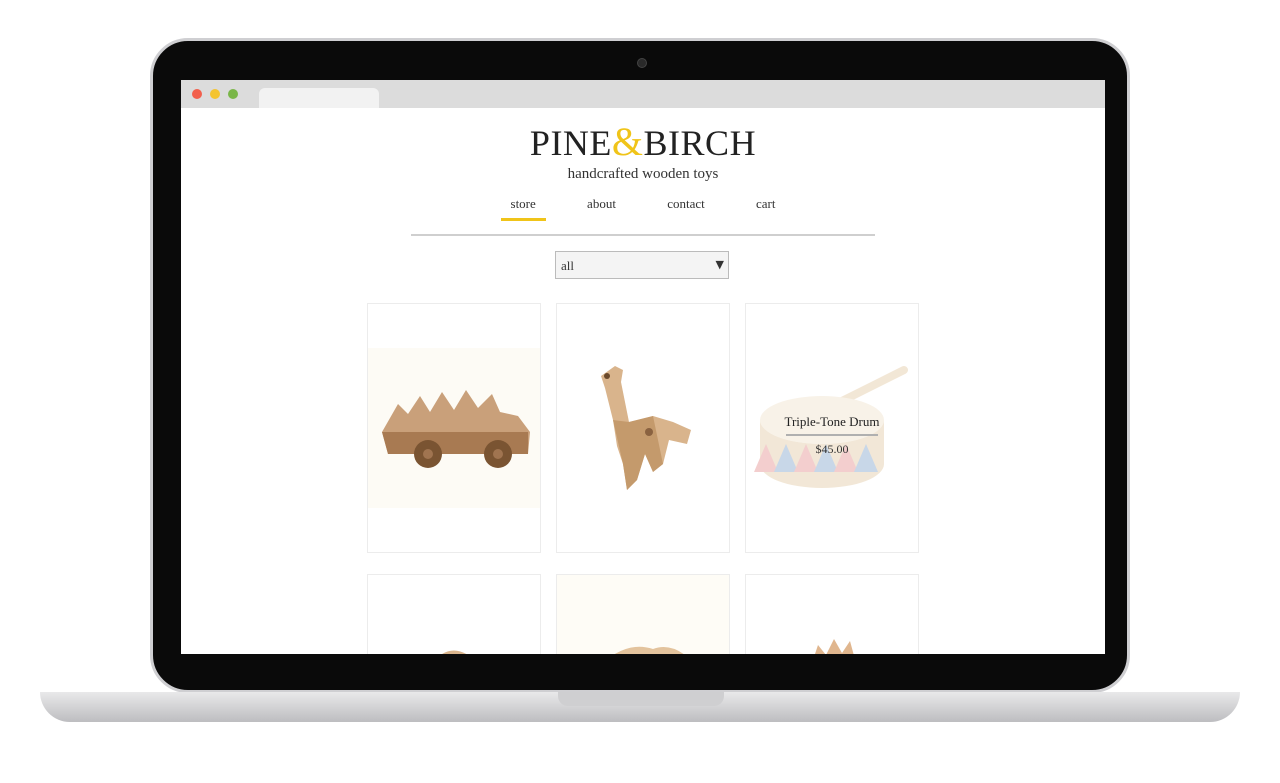 The width and height of the screenshot is (1280, 783). I want to click on wooden-giraffe-image, so click(646, 428).